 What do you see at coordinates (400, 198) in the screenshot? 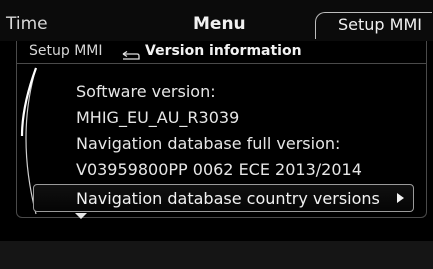
I see `chevron-right-icon` at bounding box center [400, 198].